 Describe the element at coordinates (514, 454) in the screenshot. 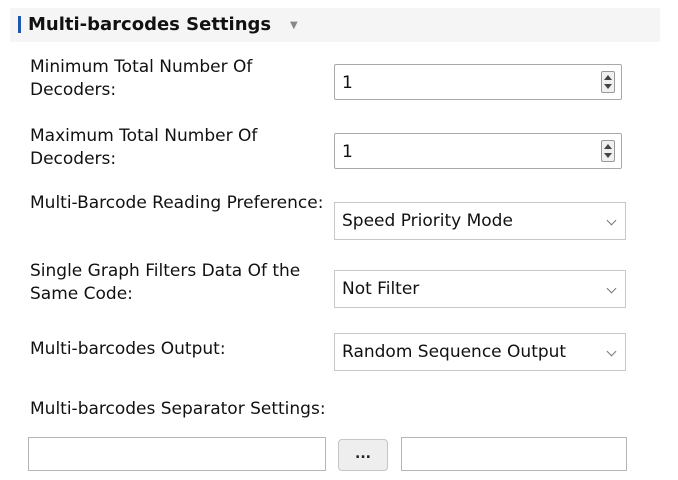

I see `separator-right-input` at that location.